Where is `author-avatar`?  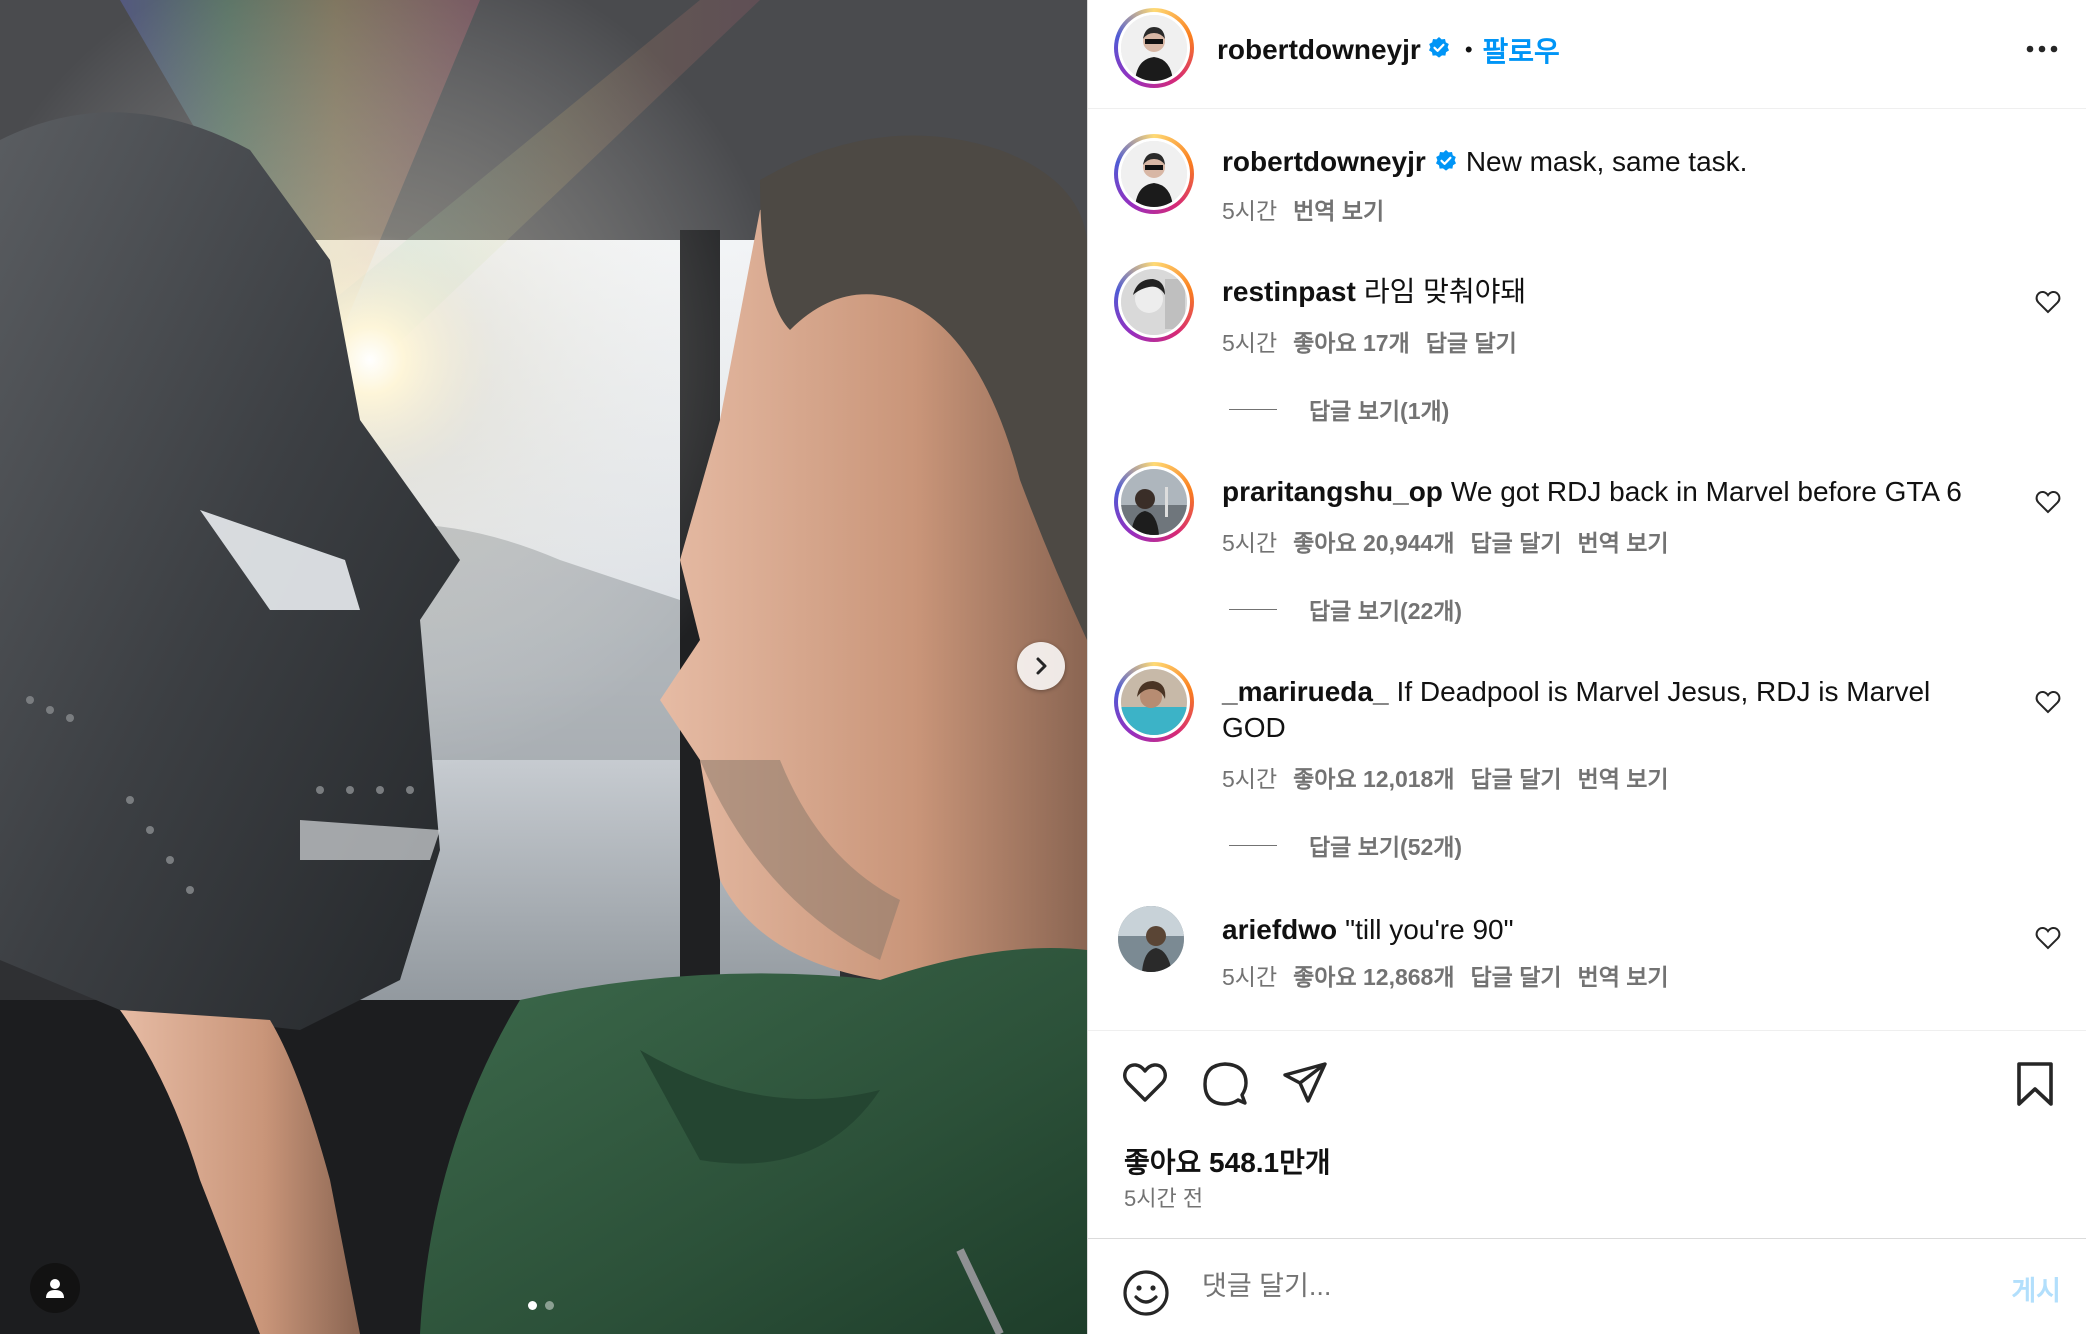 author-avatar is located at coordinates (1154, 48).